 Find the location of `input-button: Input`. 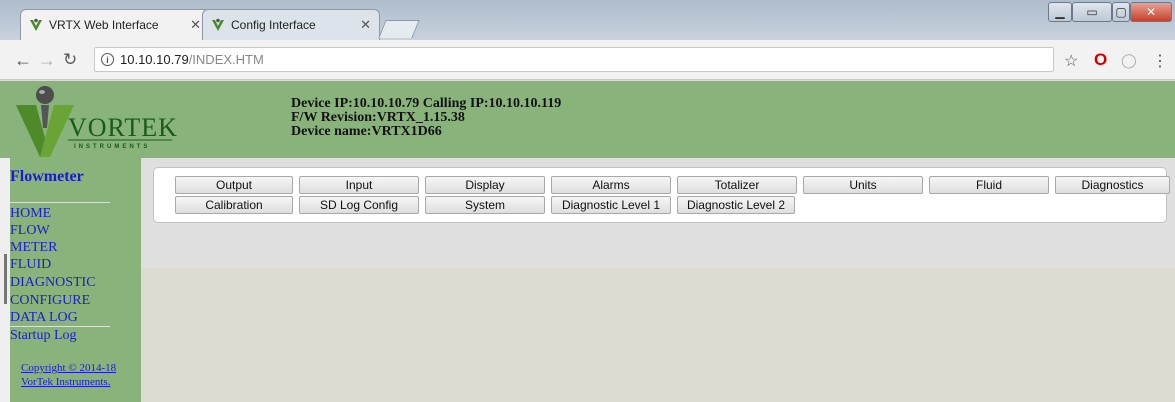

input-button: Input is located at coordinates (359, 185).